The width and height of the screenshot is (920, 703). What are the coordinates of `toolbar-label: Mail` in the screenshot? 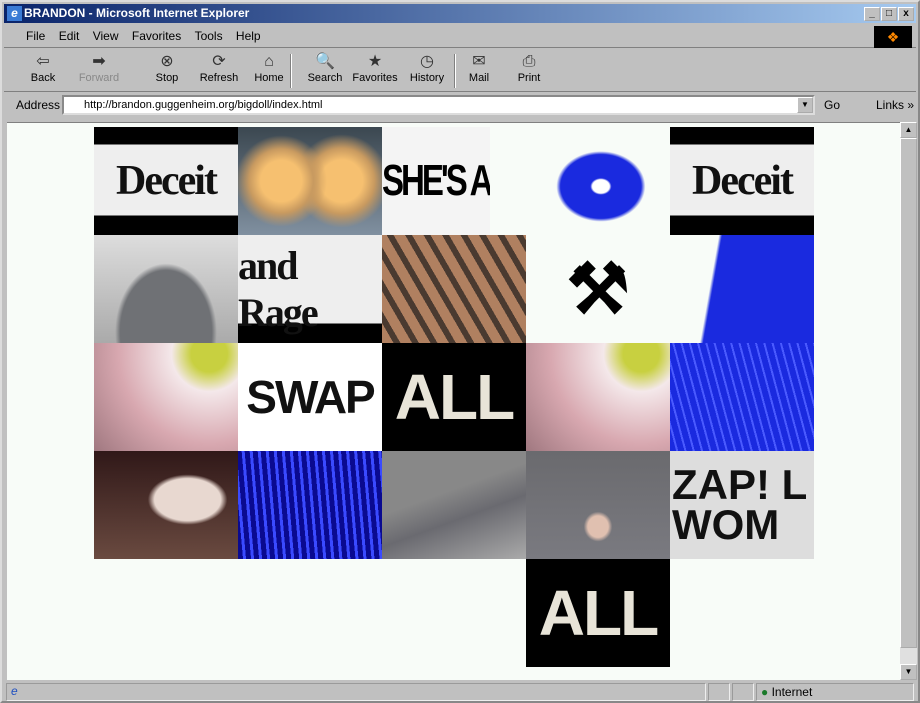 It's located at (479, 78).